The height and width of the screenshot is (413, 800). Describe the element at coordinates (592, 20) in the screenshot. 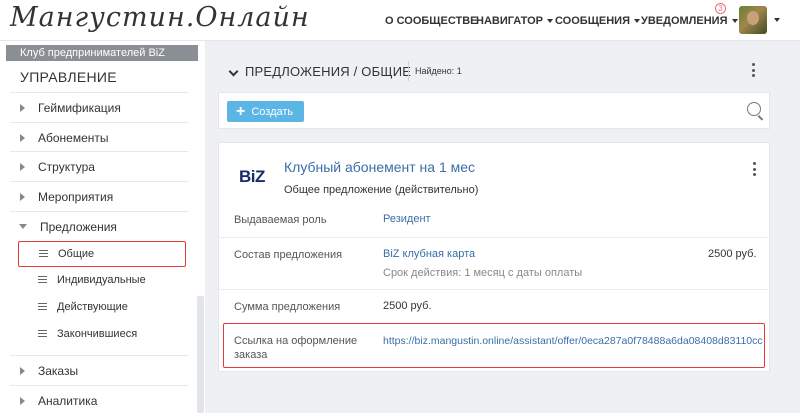

I see `nav-messages-label: СООБЩЕНИЯ` at that location.